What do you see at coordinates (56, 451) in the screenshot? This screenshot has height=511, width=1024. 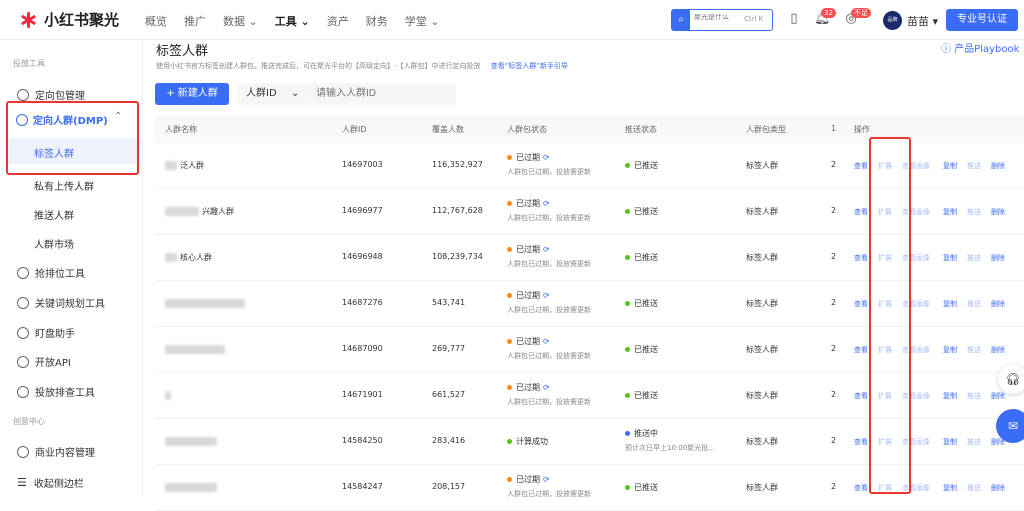 I see `sidebar-item-content-management: 商业内容管理` at bounding box center [56, 451].